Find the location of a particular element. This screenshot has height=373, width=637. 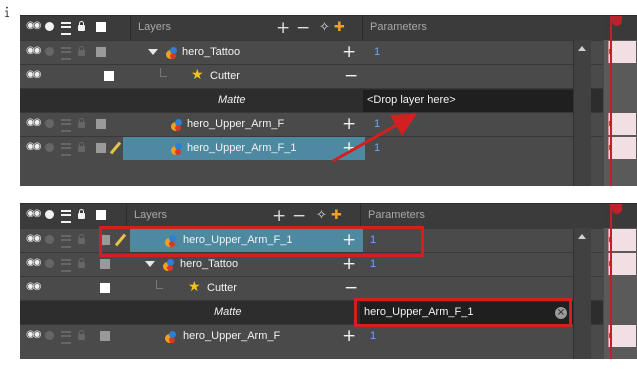

drag-arrow-annotation is located at coordinates (374, 138).